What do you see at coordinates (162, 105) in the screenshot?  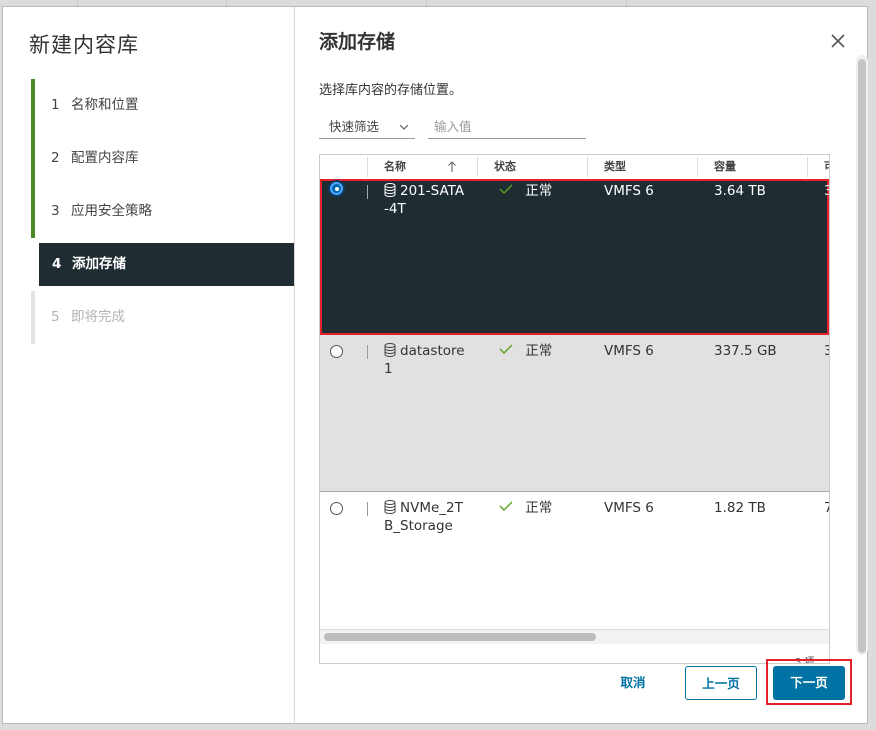 I see `step-name-location: 1 名称和位置` at bounding box center [162, 105].